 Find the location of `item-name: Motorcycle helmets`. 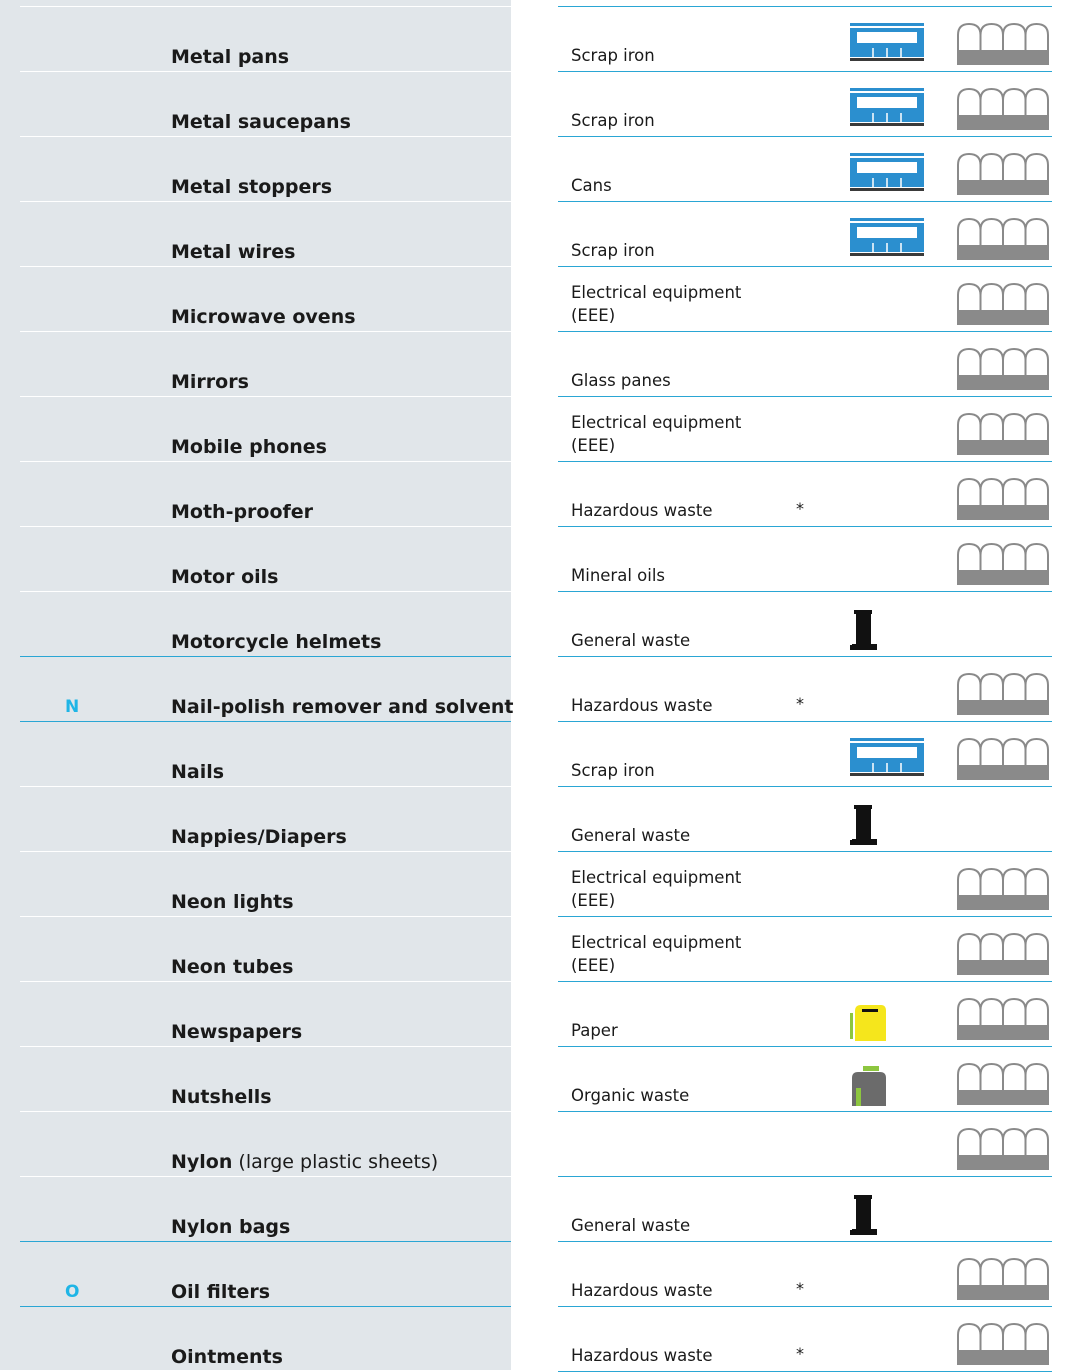

item-name: Motorcycle helmets is located at coordinates (276, 642).